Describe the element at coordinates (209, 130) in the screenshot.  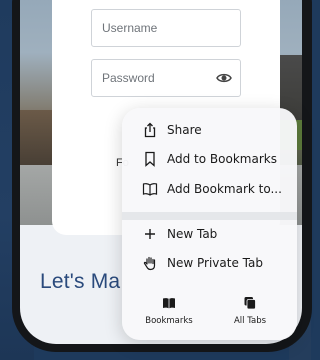
I see `menu-item-share: Share` at that location.